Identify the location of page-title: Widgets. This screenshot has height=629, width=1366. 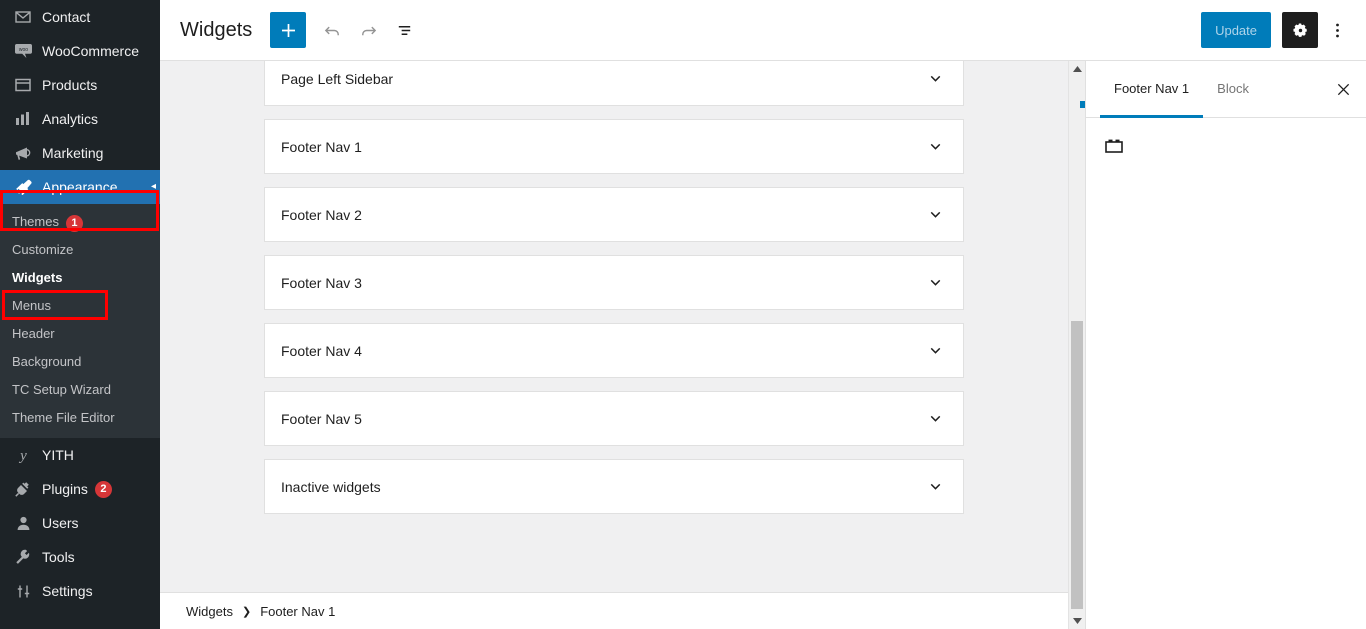
(216, 29).